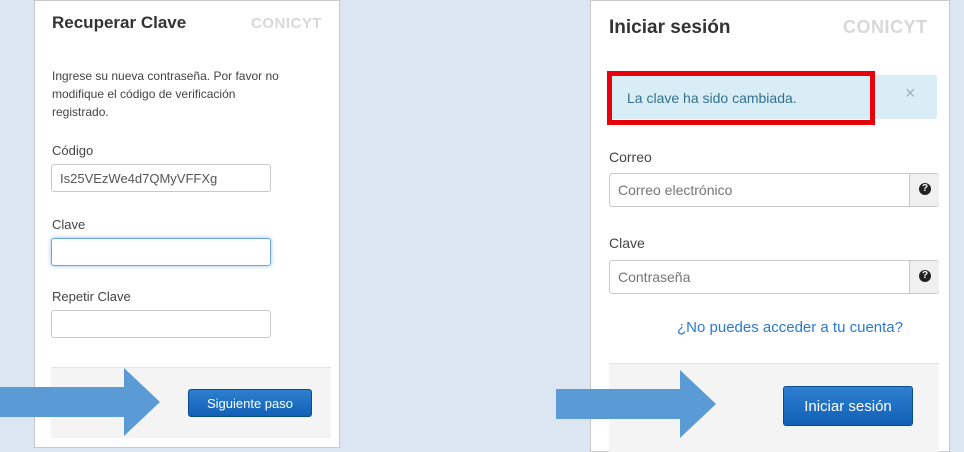 The height and width of the screenshot is (452, 964). What do you see at coordinates (774, 277) in the screenshot?
I see `password-field` at bounding box center [774, 277].